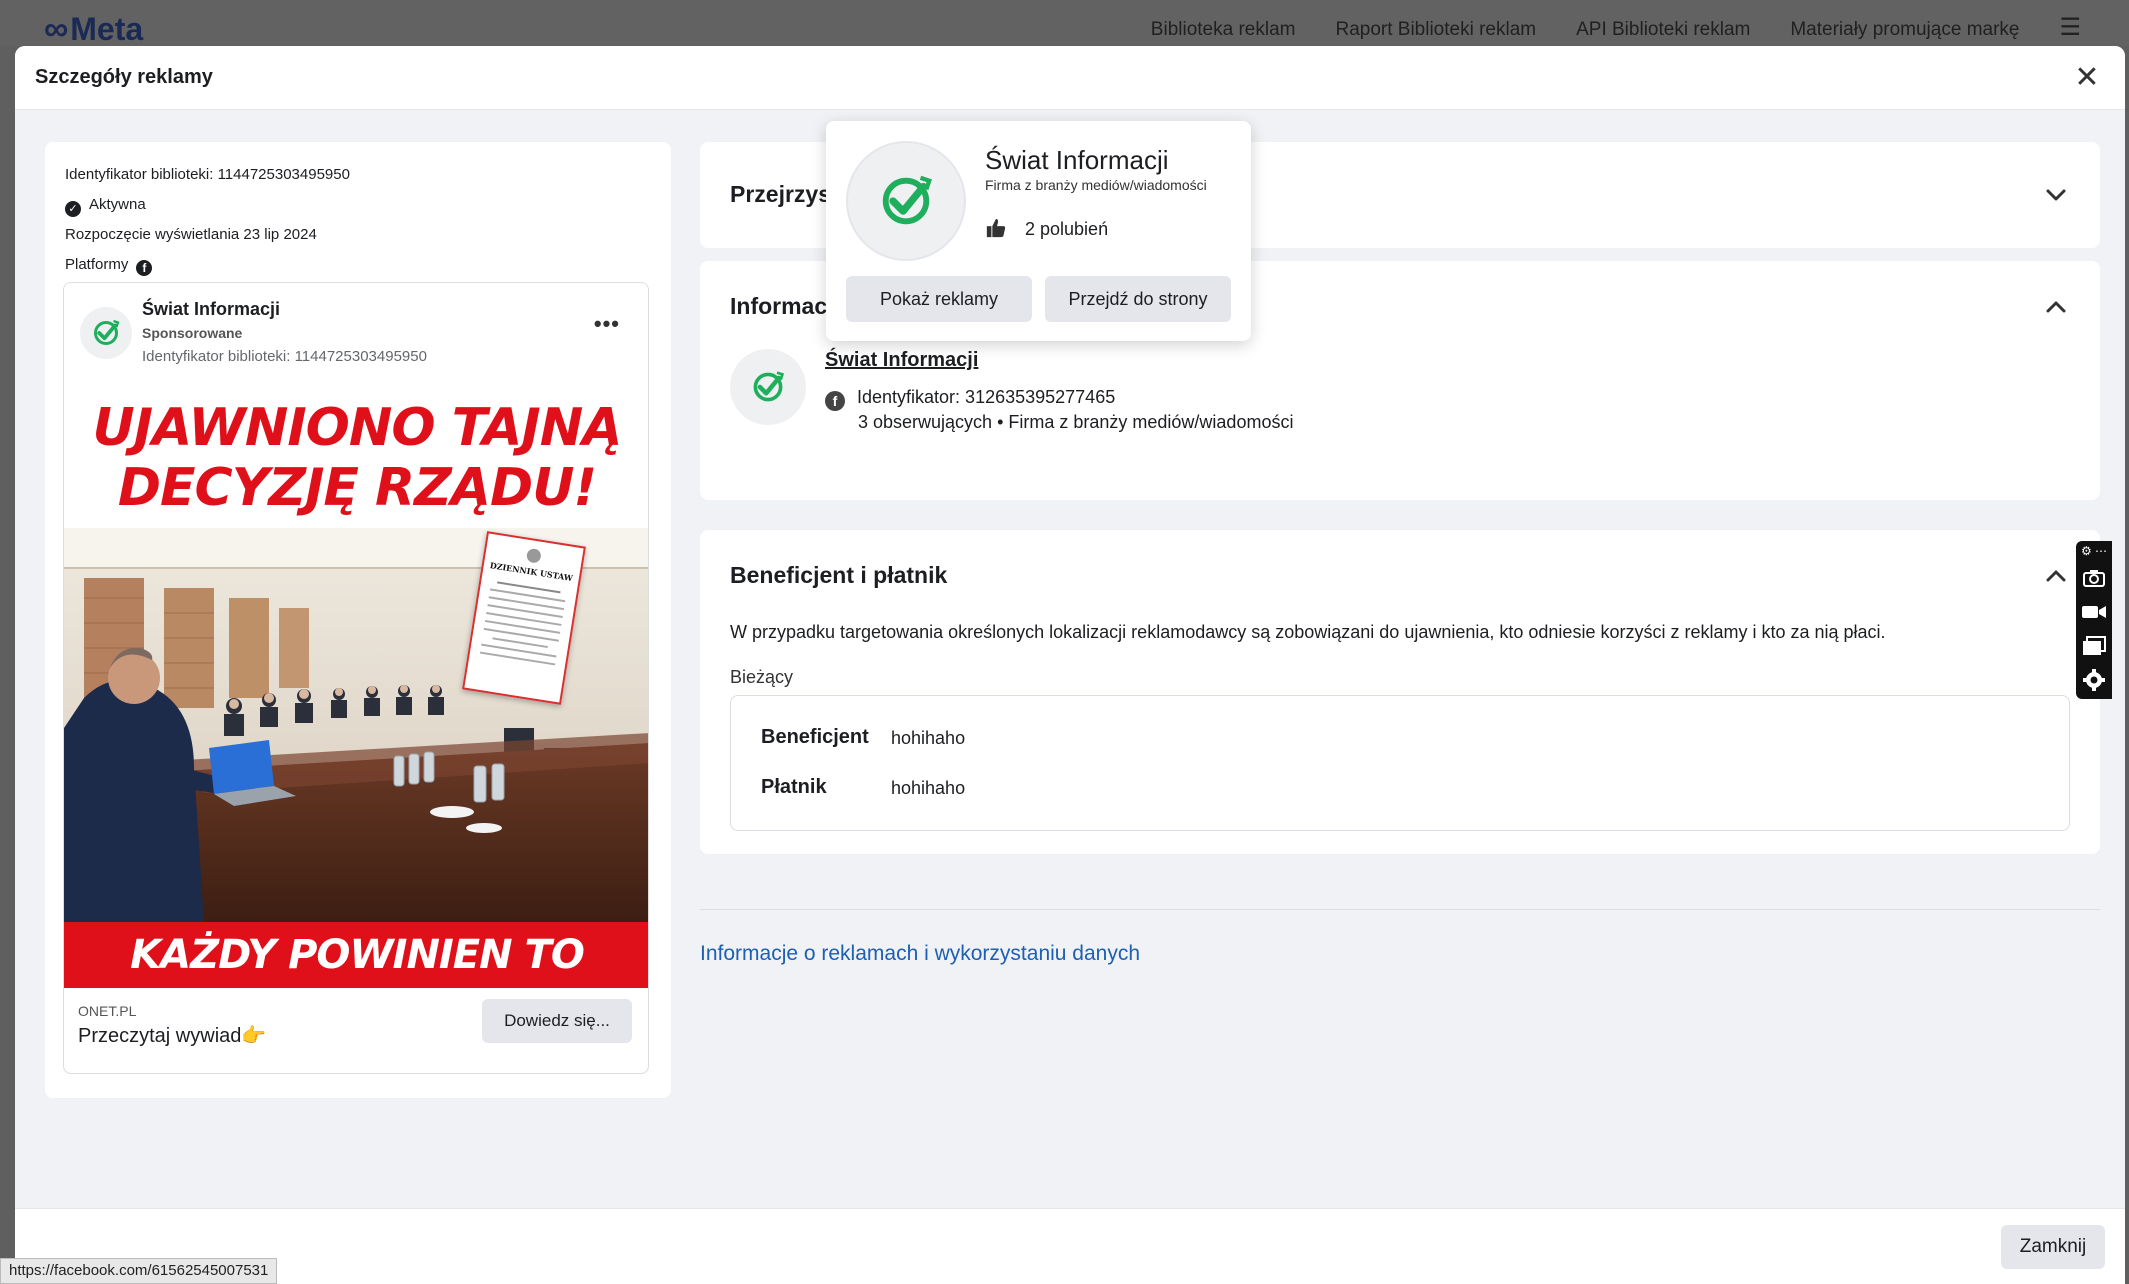 The width and height of the screenshot is (2129, 1284). What do you see at coordinates (172, 1035) in the screenshot?
I see `link-caption: Przeczytaj wywiad👉` at bounding box center [172, 1035].